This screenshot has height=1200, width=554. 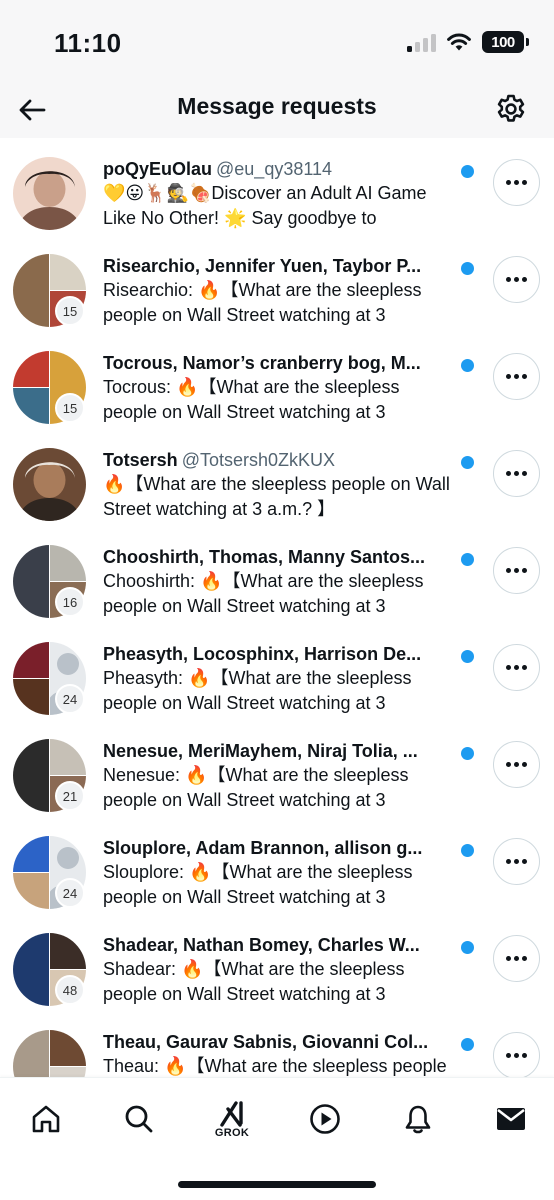 I want to click on avatar-container: 15, so click(x=49, y=290).